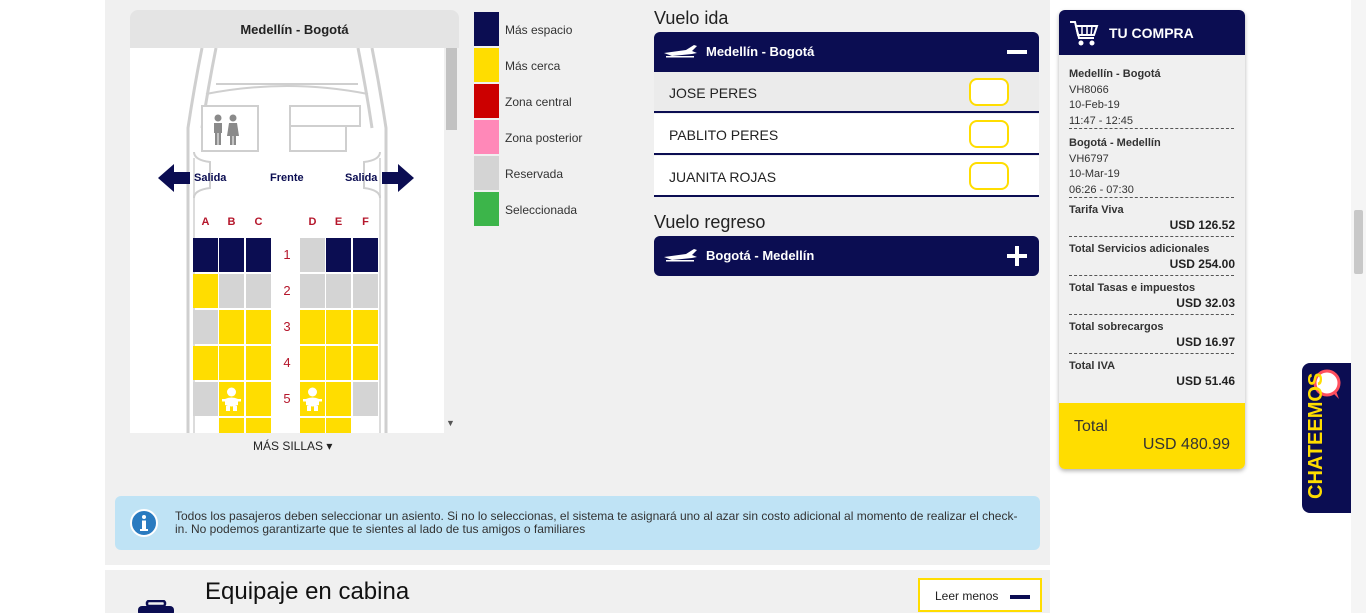  What do you see at coordinates (312, 327) in the screenshot?
I see `seat-3D` at bounding box center [312, 327].